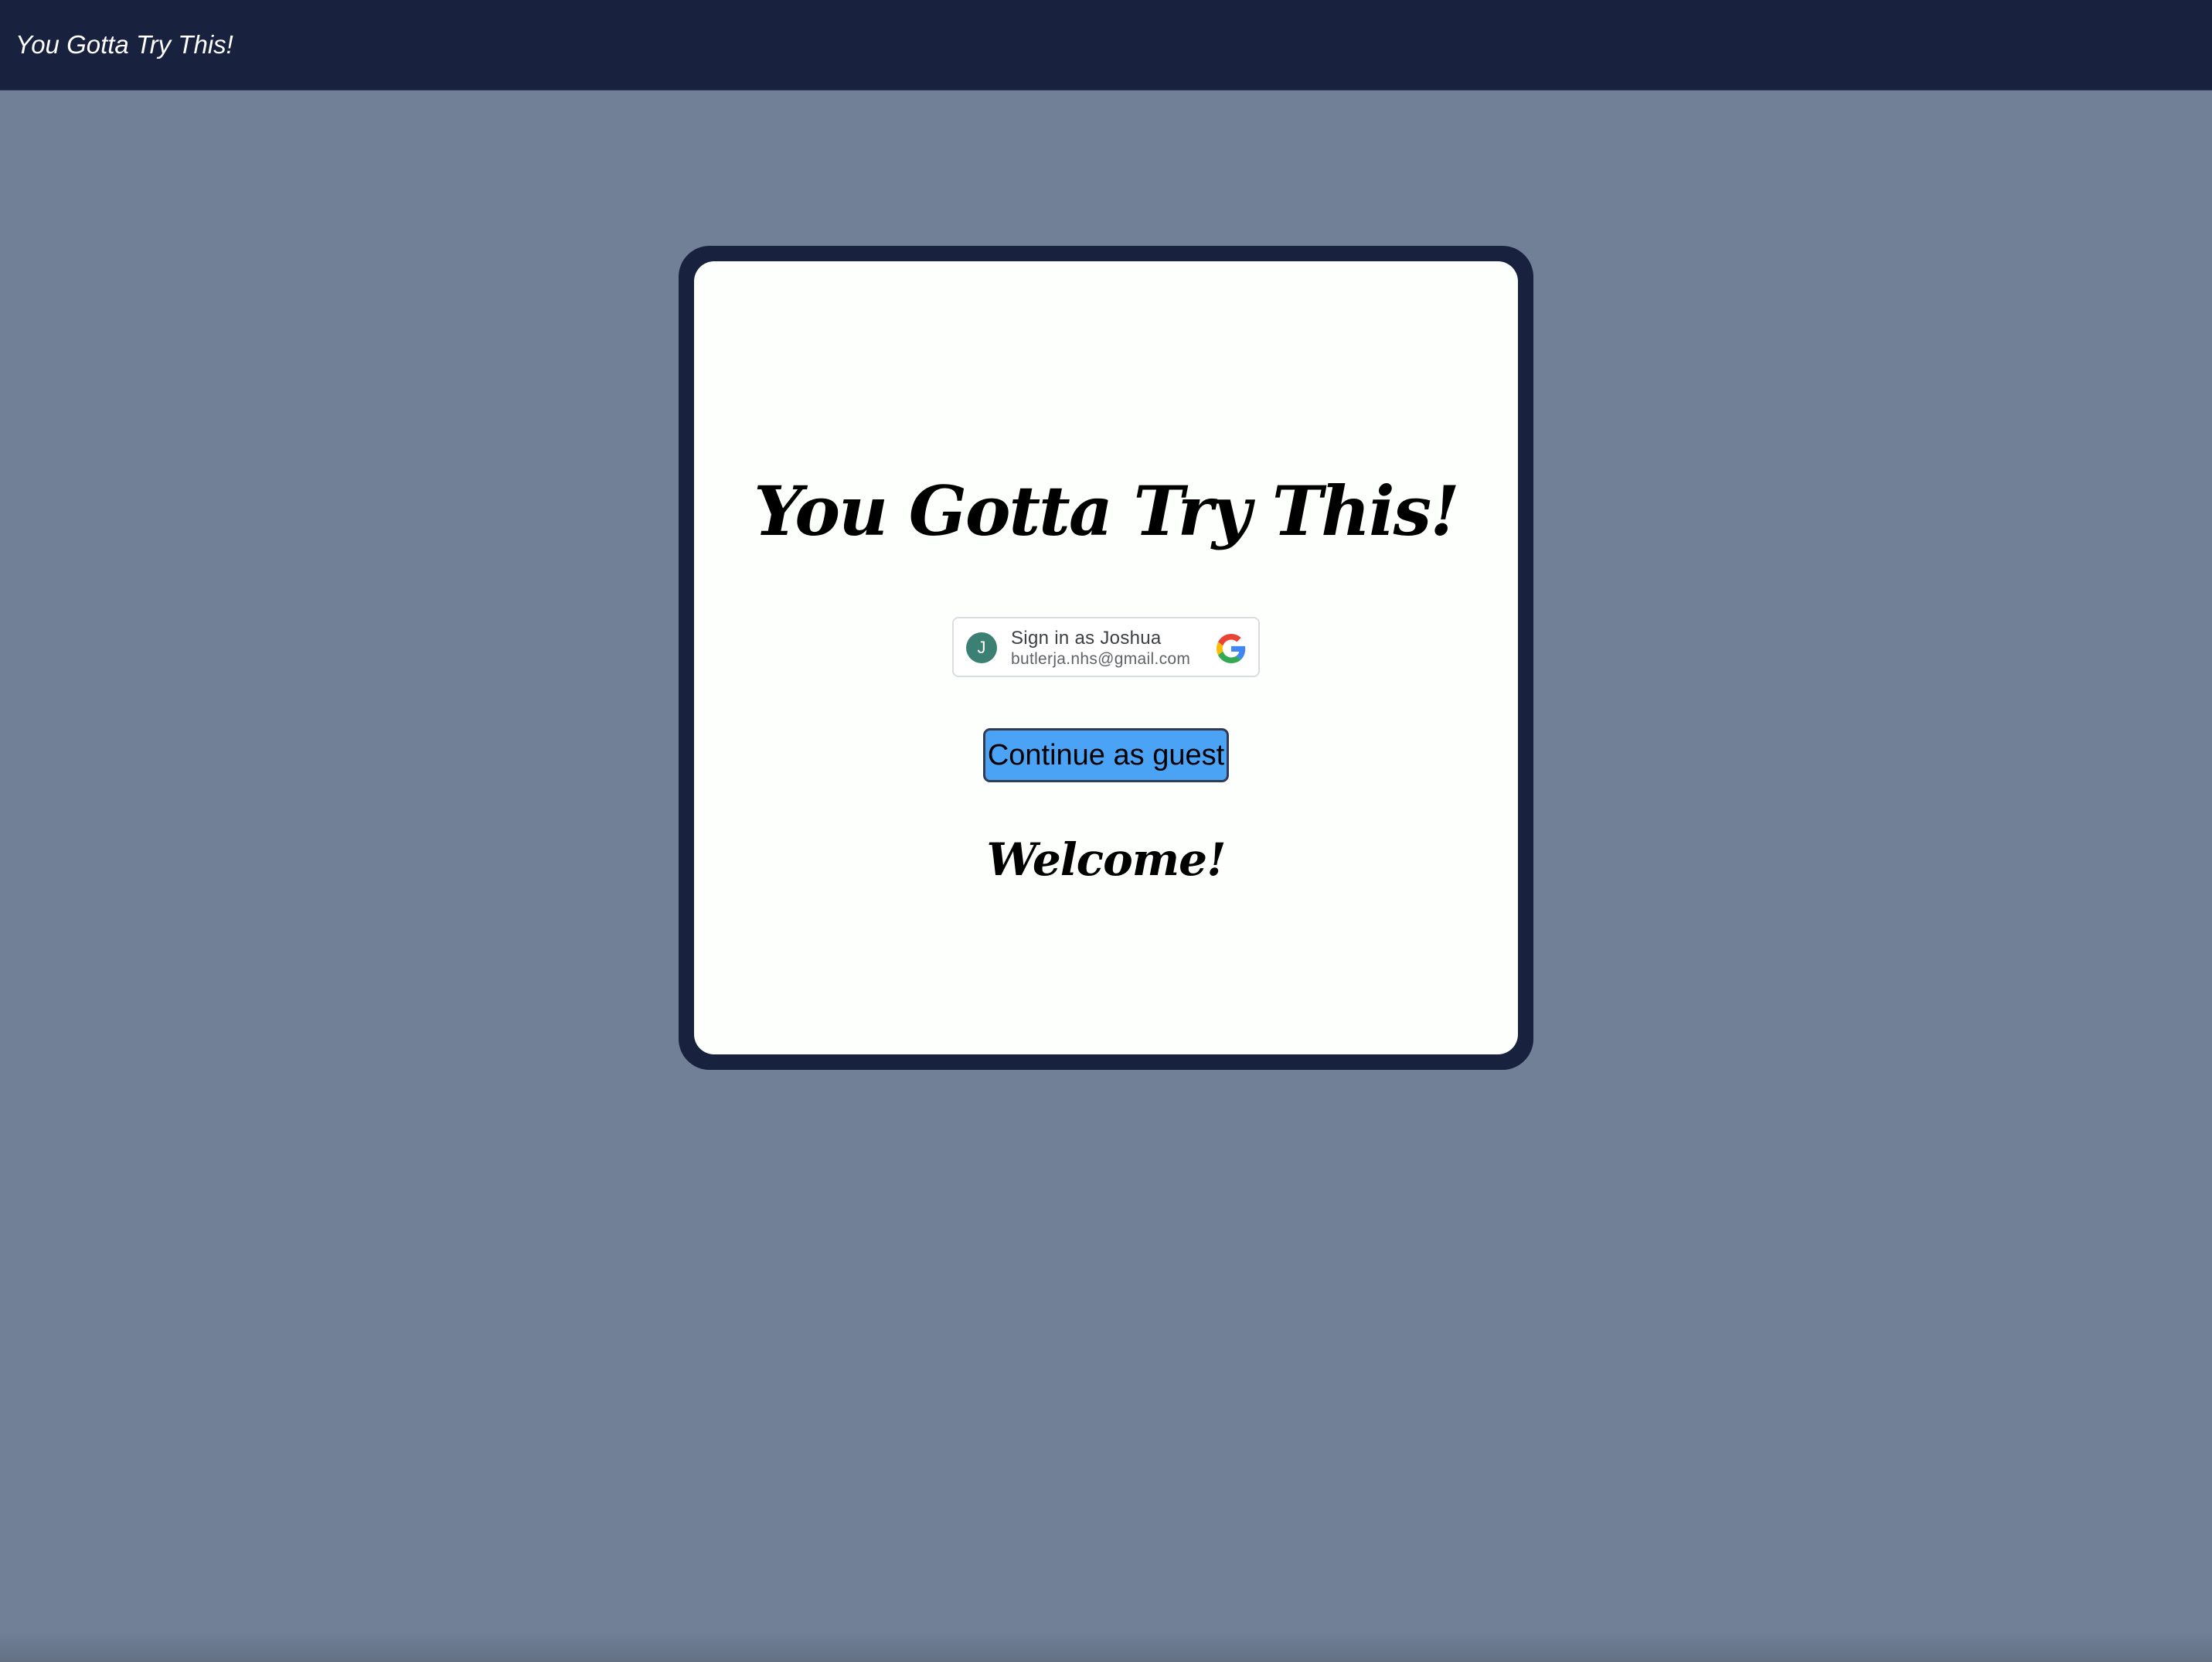 The width and height of the screenshot is (2212, 1662). What do you see at coordinates (1106, 755) in the screenshot?
I see `continue-as-guest-button: Continue as guest` at bounding box center [1106, 755].